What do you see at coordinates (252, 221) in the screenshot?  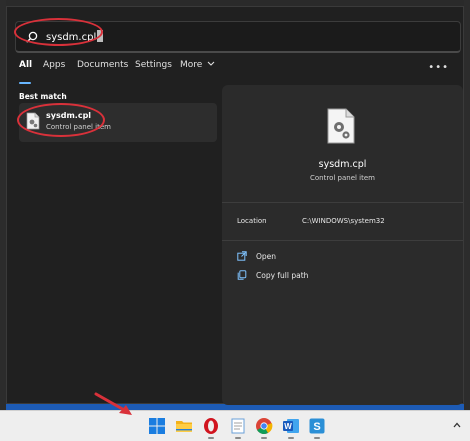 I see `location-label: Location` at bounding box center [252, 221].